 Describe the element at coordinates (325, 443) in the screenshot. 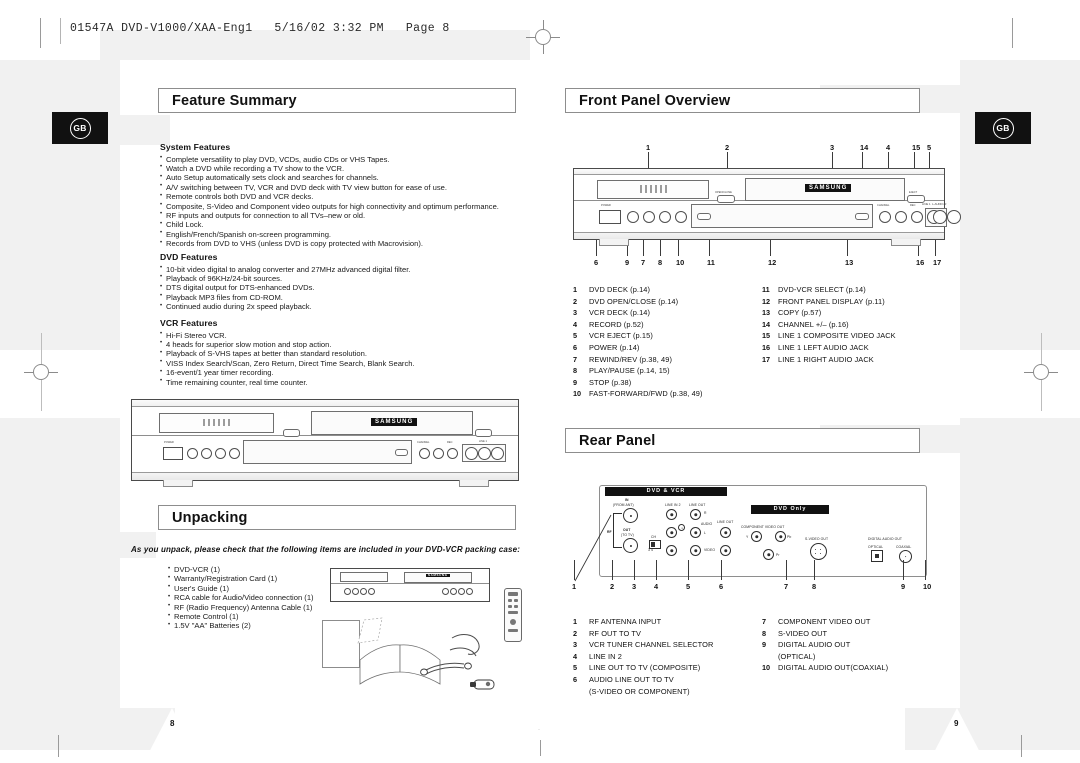

I see `dvd-vcr-front-illustration-left: SAMSUNG POWER CHANNEL REC LINE 1` at that location.